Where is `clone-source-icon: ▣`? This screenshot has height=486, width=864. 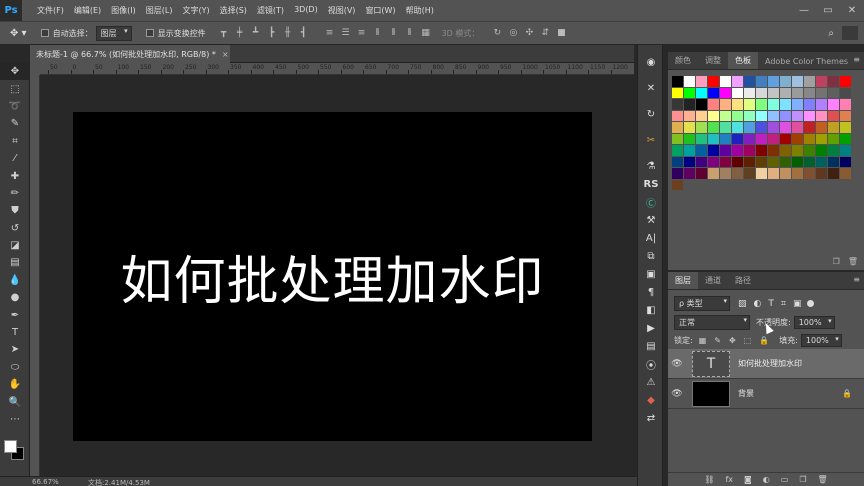
clone-source-icon: ▣ is located at coordinates (651, 274).